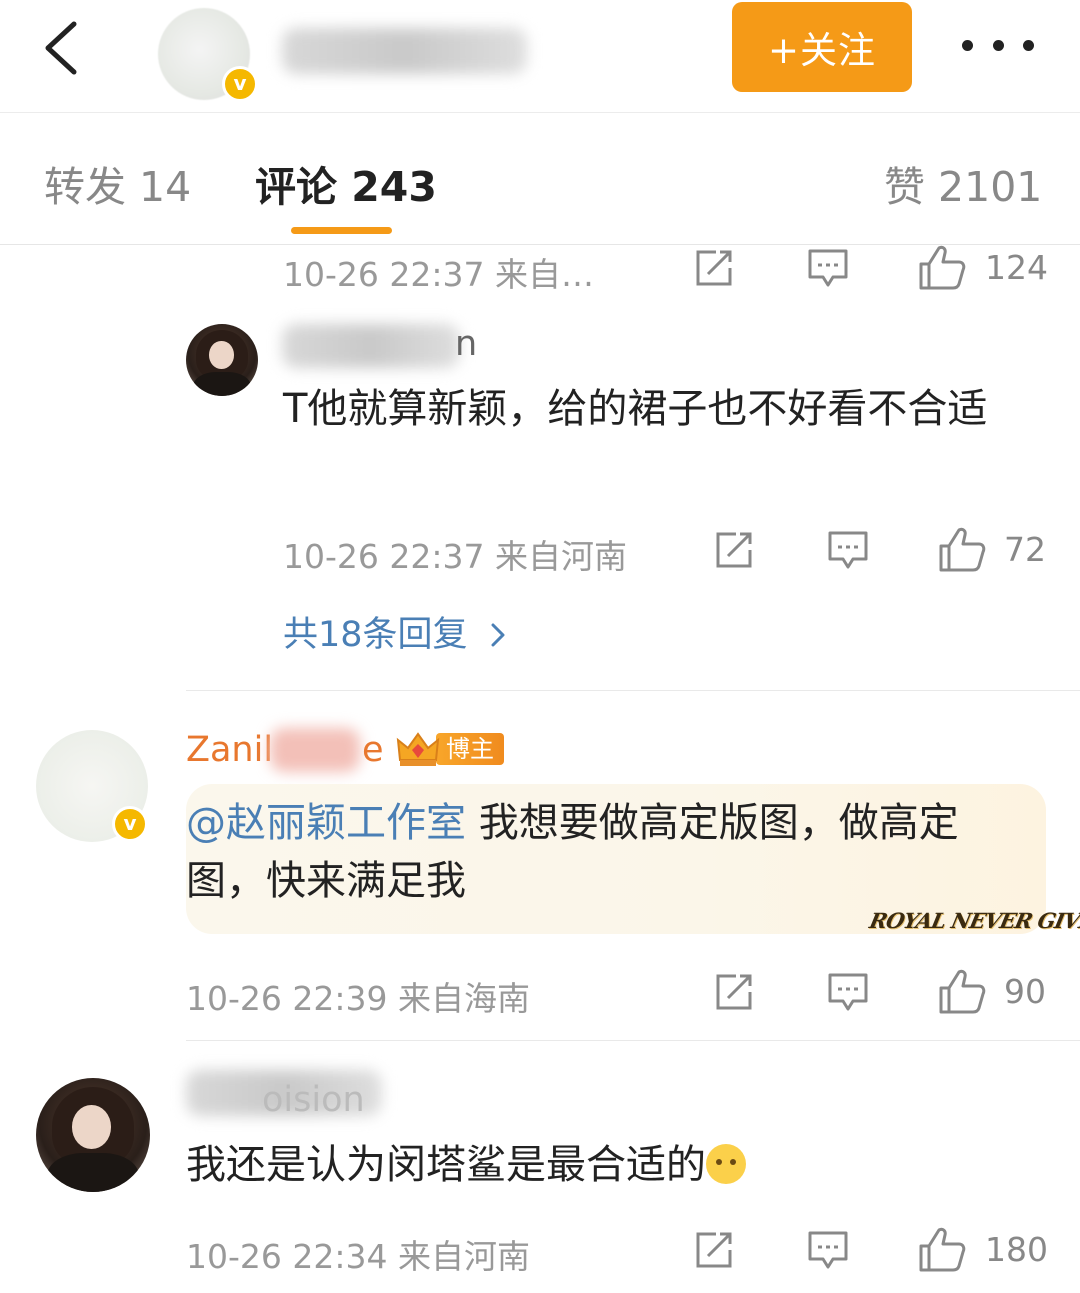 The height and width of the screenshot is (1293, 1080). I want to click on bubble-decoration-text: ROYAL NEVER GIVE UP, so click(973, 920).